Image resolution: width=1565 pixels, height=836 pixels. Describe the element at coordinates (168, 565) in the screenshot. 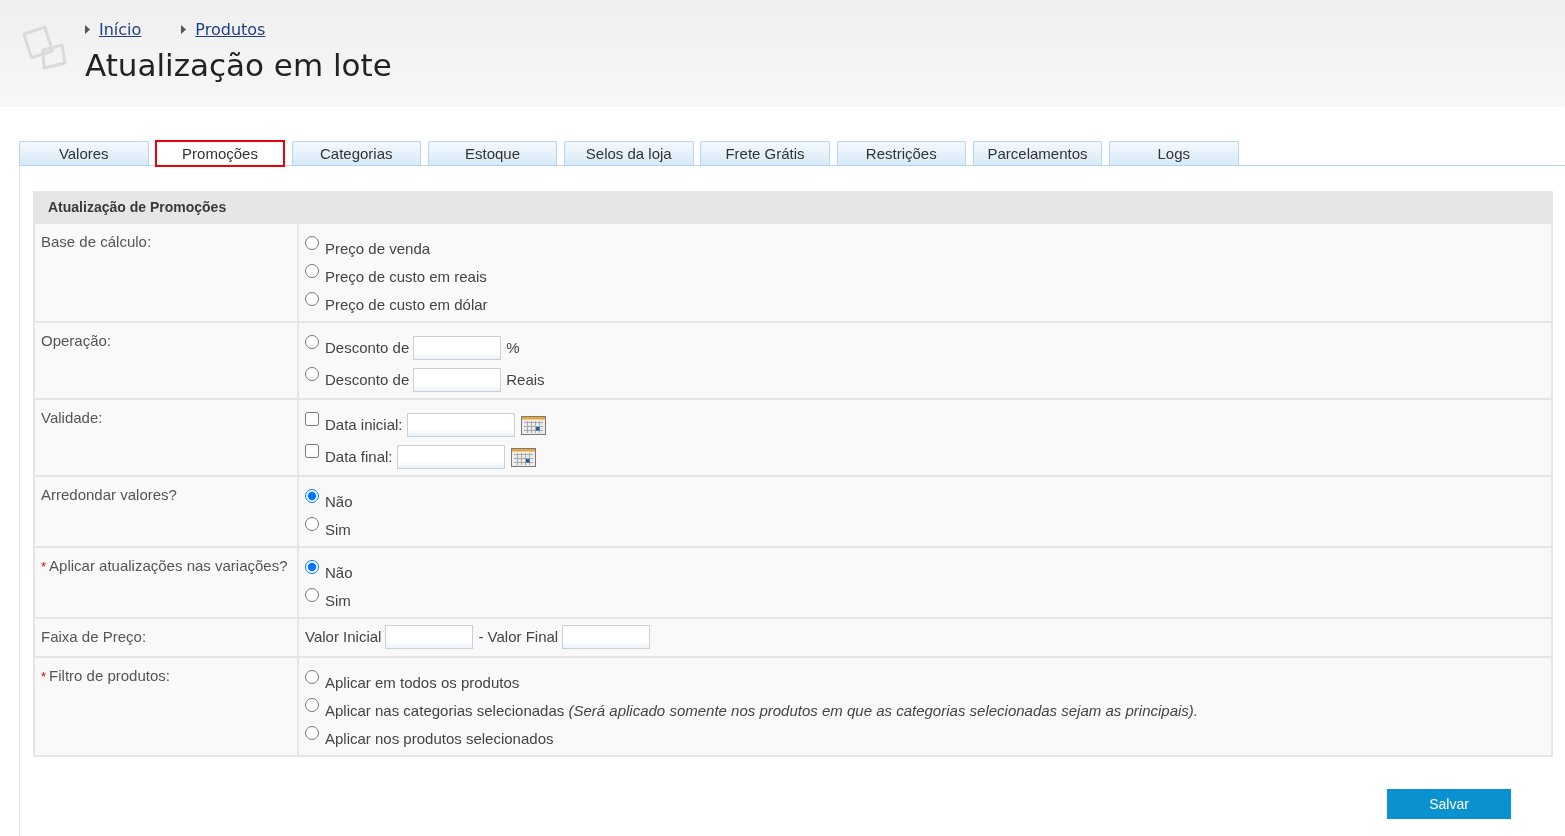

I see `field-label: Aplicar atualizações nas variações?` at that location.